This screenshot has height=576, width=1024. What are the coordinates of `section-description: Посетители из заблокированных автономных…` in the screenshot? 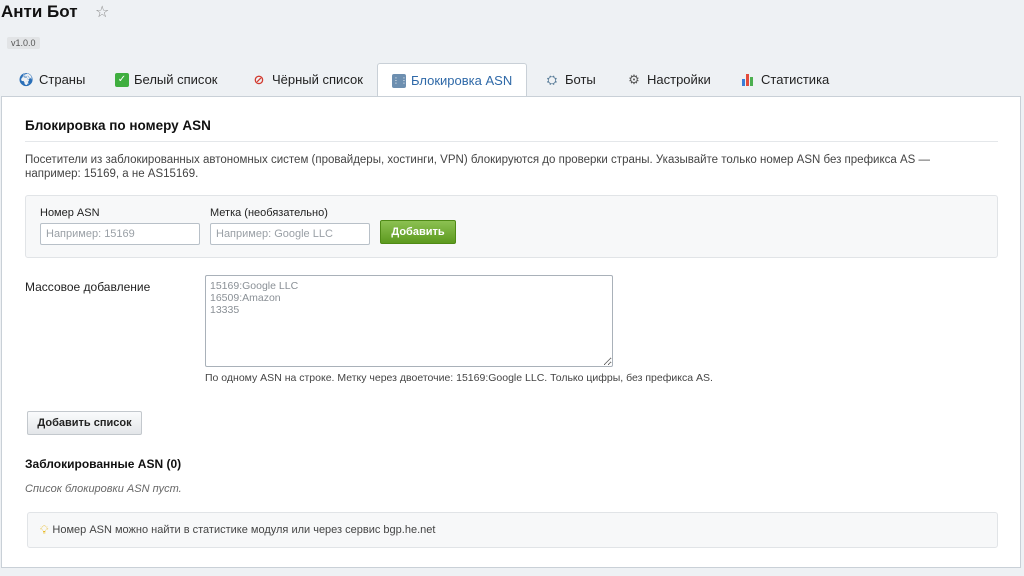 It's located at (477, 167).